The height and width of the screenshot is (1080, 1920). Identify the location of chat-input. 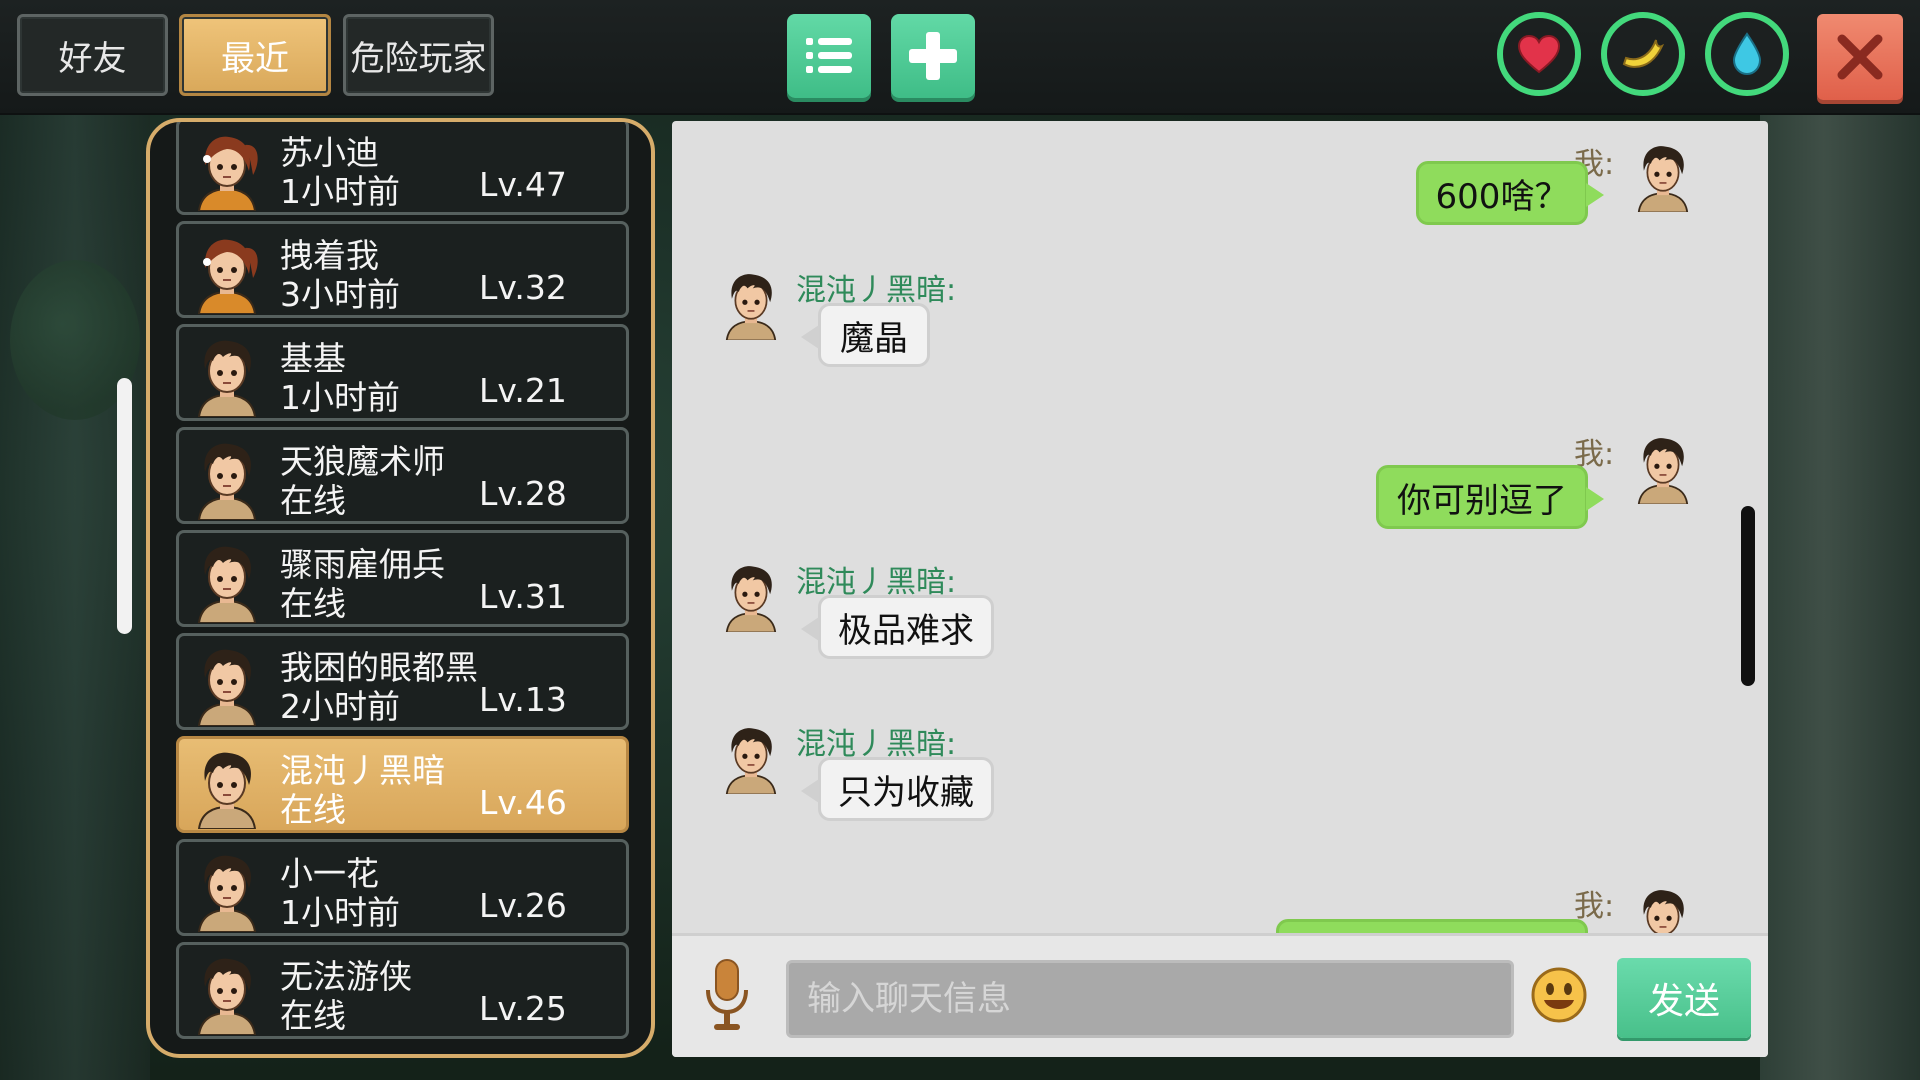
(1150, 999).